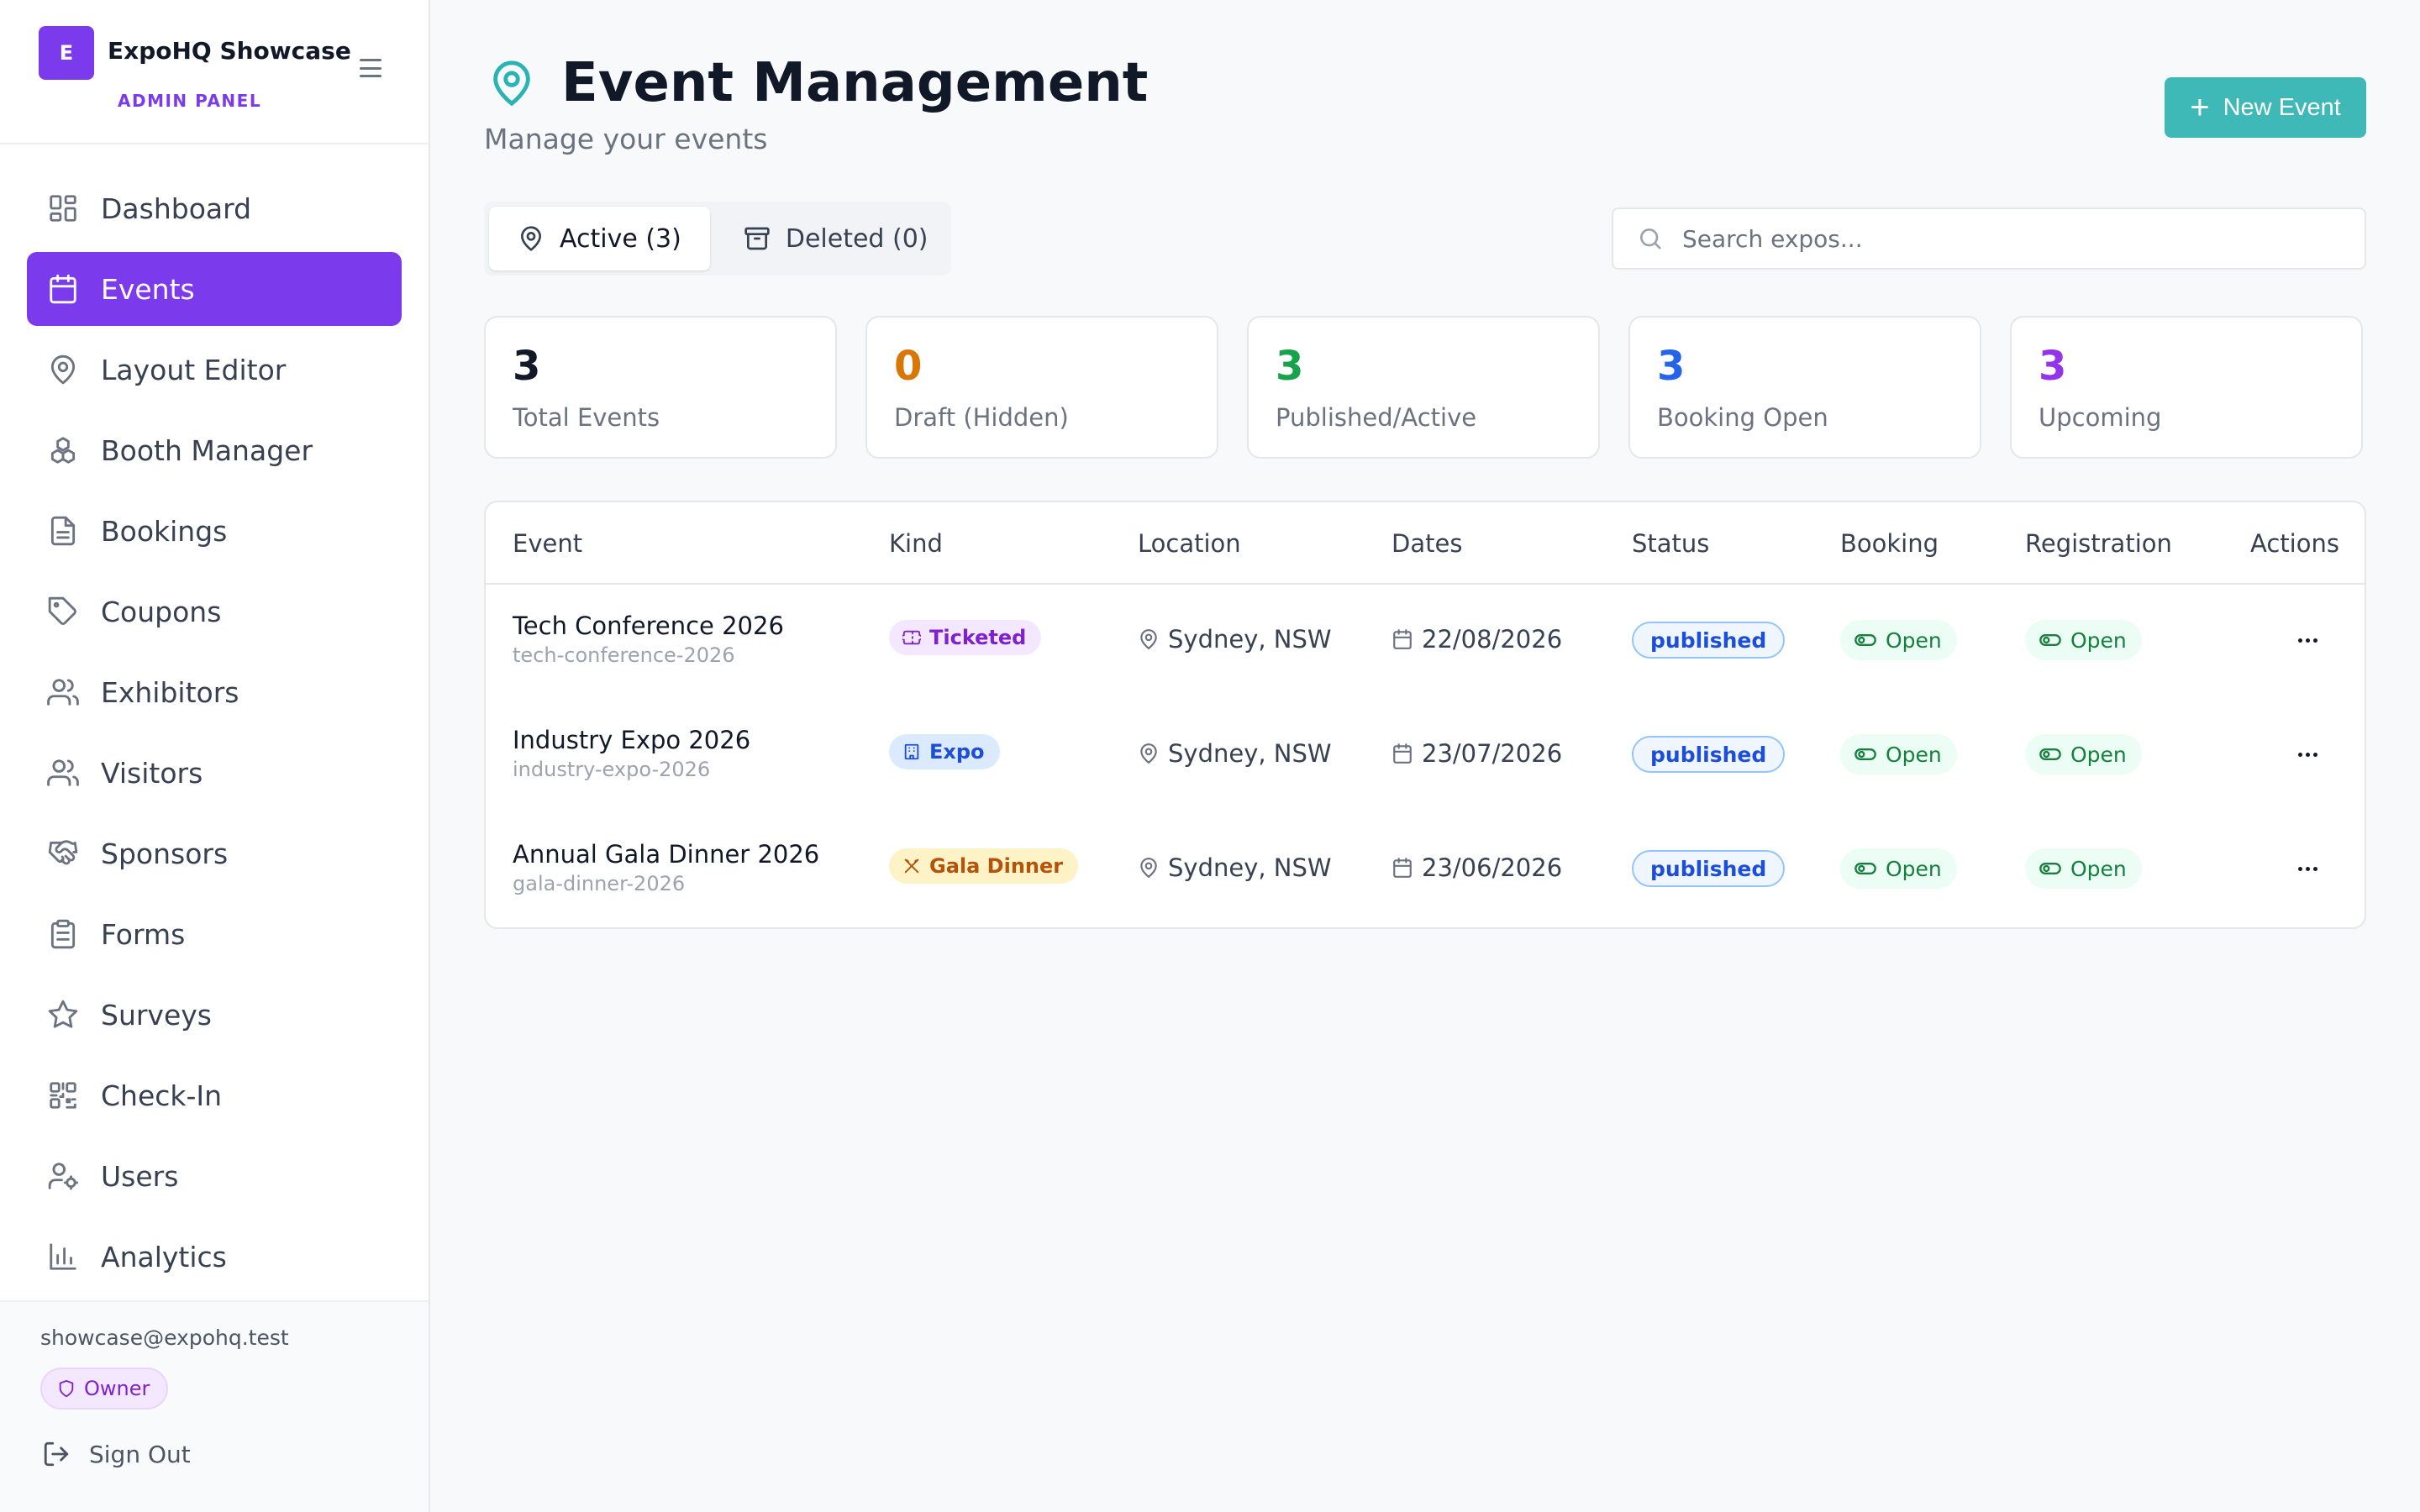  What do you see at coordinates (2098, 754) in the screenshot?
I see `registration-label: Open` at bounding box center [2098, 754].